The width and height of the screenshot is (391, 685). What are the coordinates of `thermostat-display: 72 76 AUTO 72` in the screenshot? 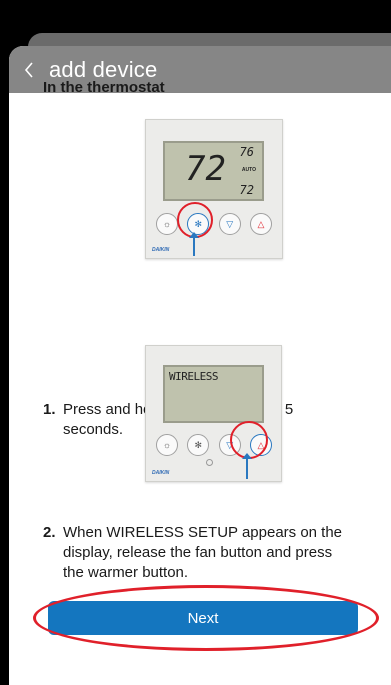 It's located at (213, 171).